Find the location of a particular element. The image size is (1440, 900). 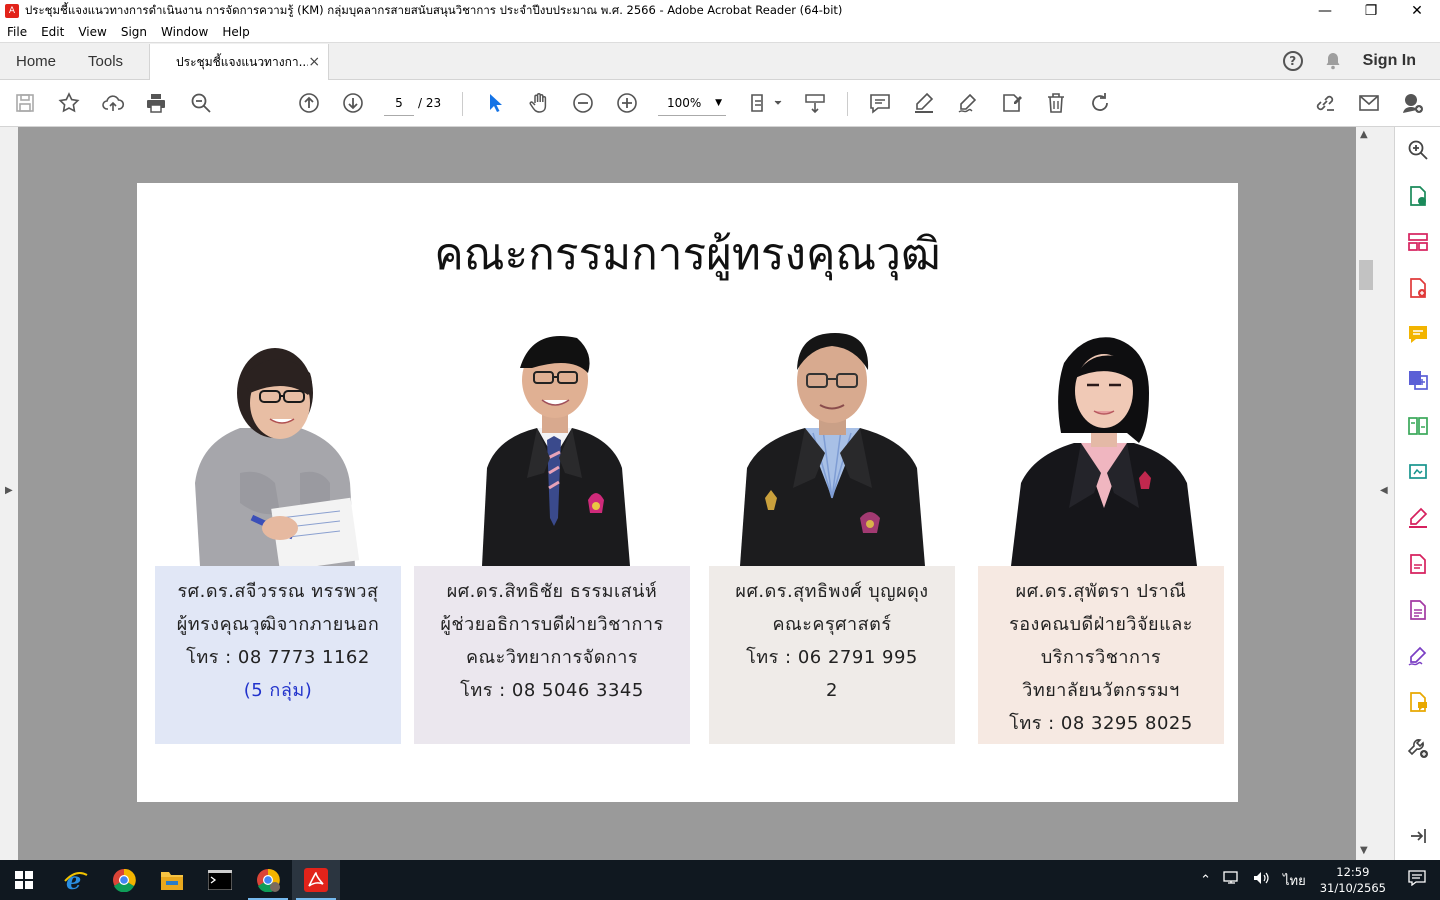

language-indicator: ไทย is located at coordinates (1294, 880).